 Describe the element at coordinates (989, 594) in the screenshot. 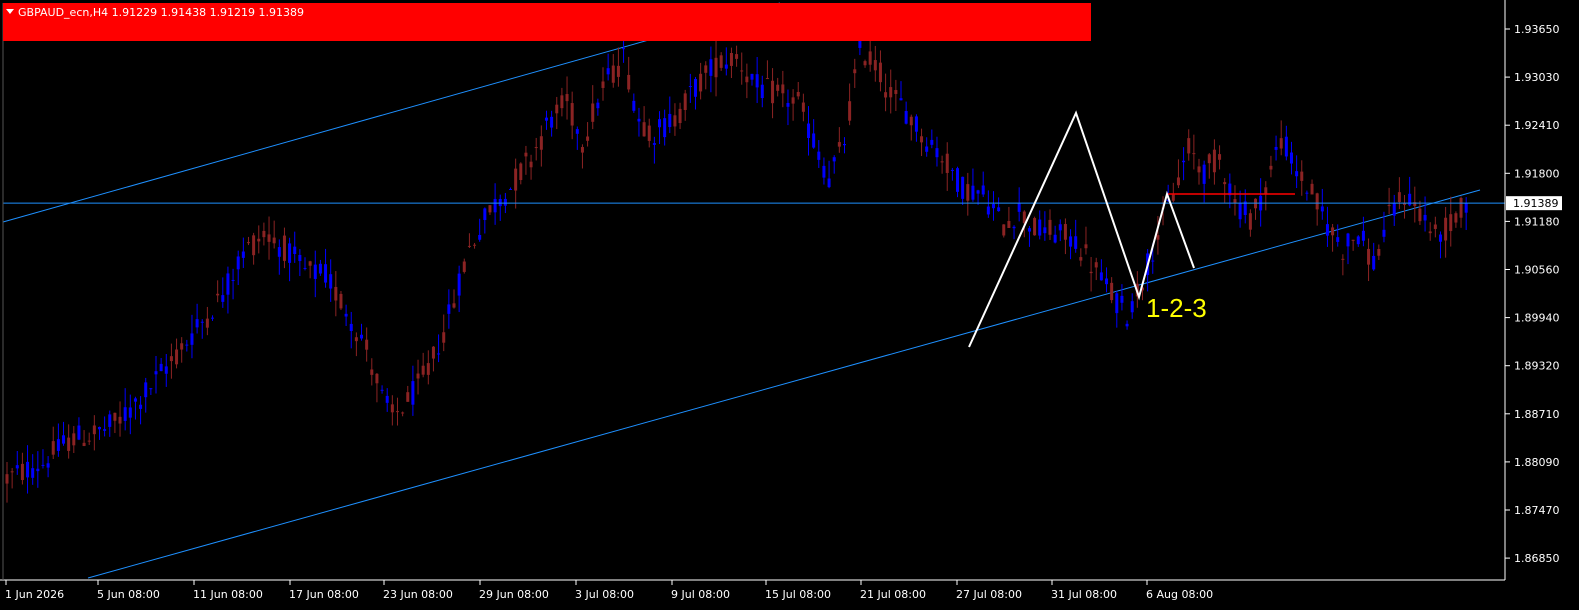

I see `x-tick-label: 27 Jul 08:00` at that location.